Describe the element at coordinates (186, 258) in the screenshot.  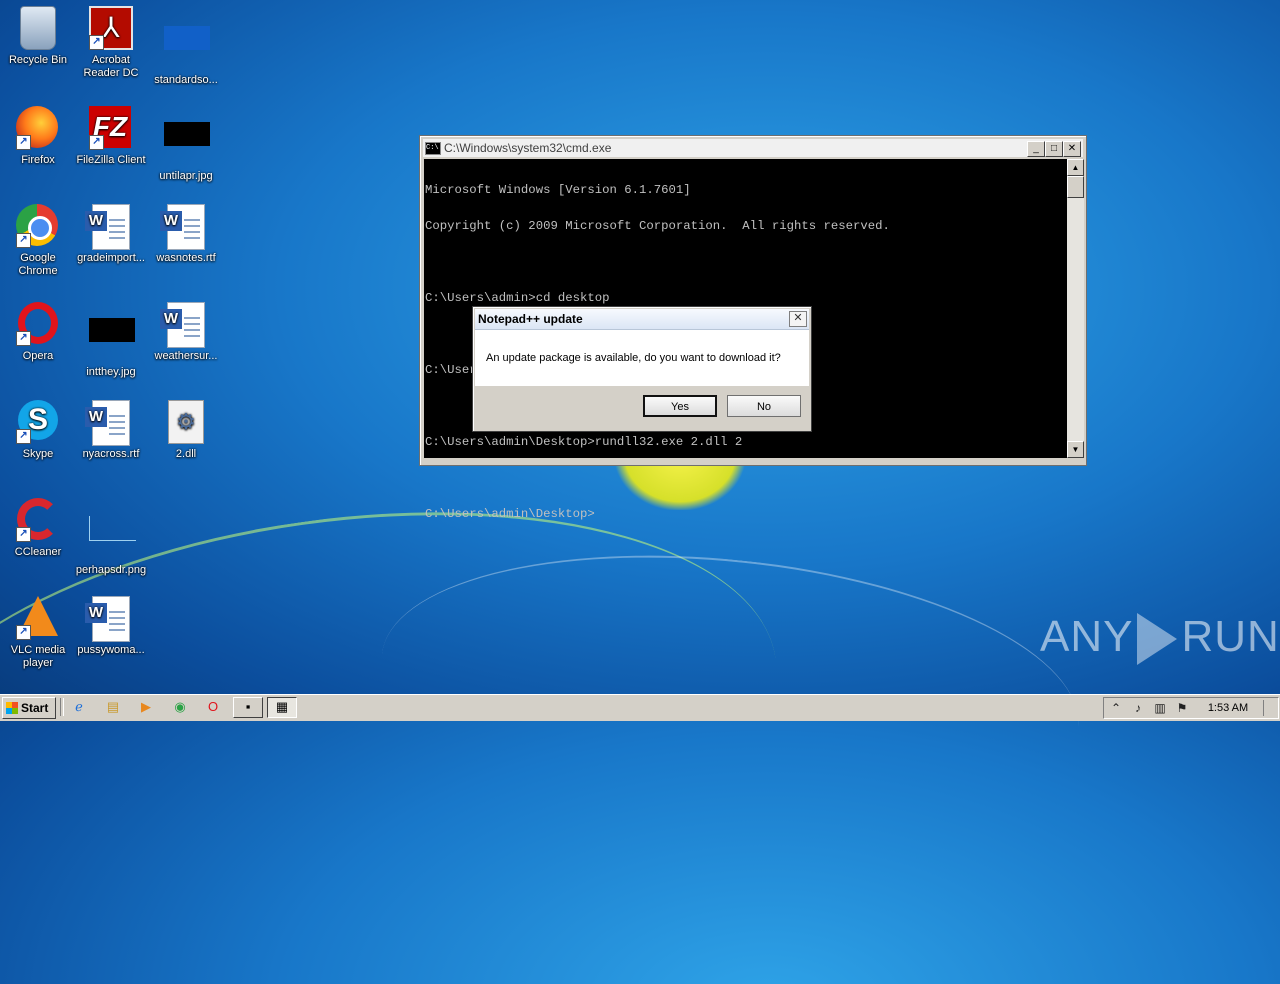
I see `desktop-icon-label: wasnotes.rtf` at that location.